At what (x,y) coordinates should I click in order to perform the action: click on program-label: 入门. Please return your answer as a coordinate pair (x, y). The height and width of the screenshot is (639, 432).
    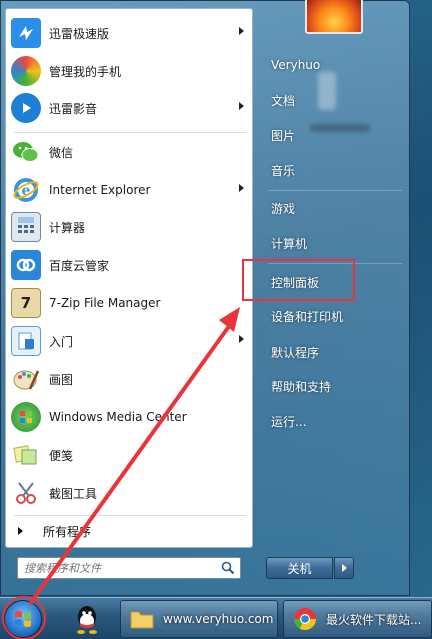
    Looking at the image, I should click on (61, 341).